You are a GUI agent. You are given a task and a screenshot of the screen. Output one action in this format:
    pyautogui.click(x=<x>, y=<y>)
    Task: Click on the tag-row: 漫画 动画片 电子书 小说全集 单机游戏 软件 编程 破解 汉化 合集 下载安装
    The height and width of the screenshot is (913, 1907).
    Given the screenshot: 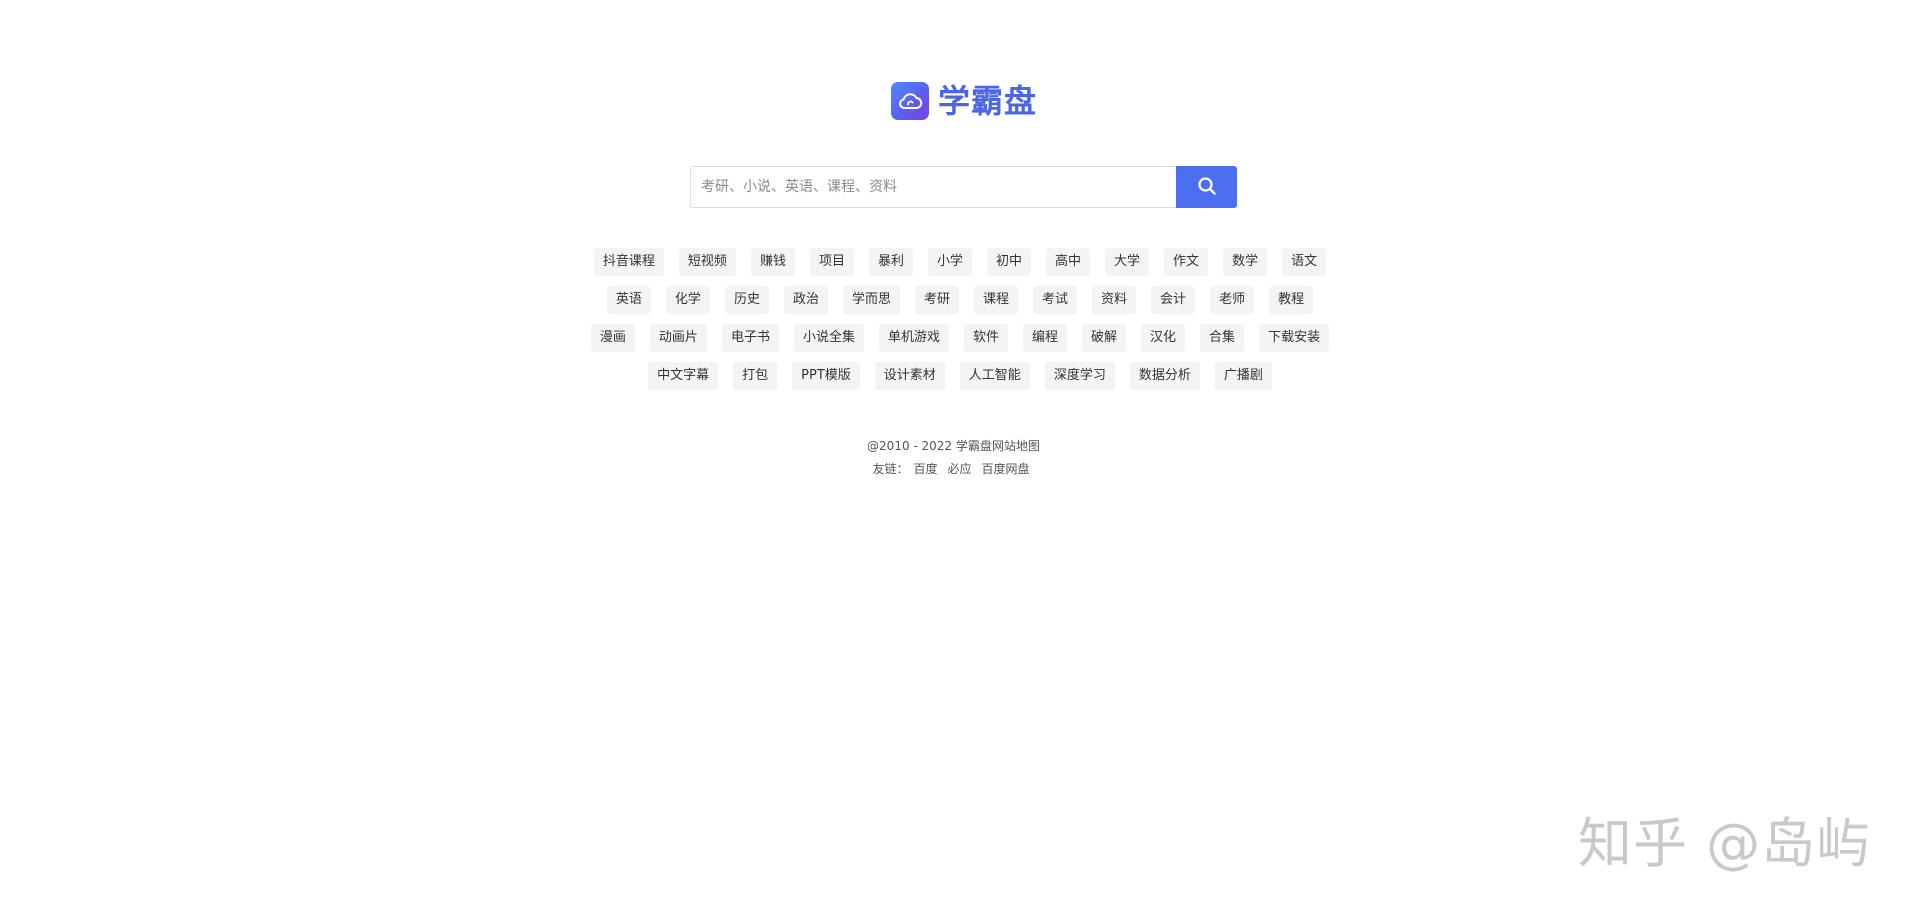 What is the action you would take?
    pyautogui.click(x=960, y=338)
    